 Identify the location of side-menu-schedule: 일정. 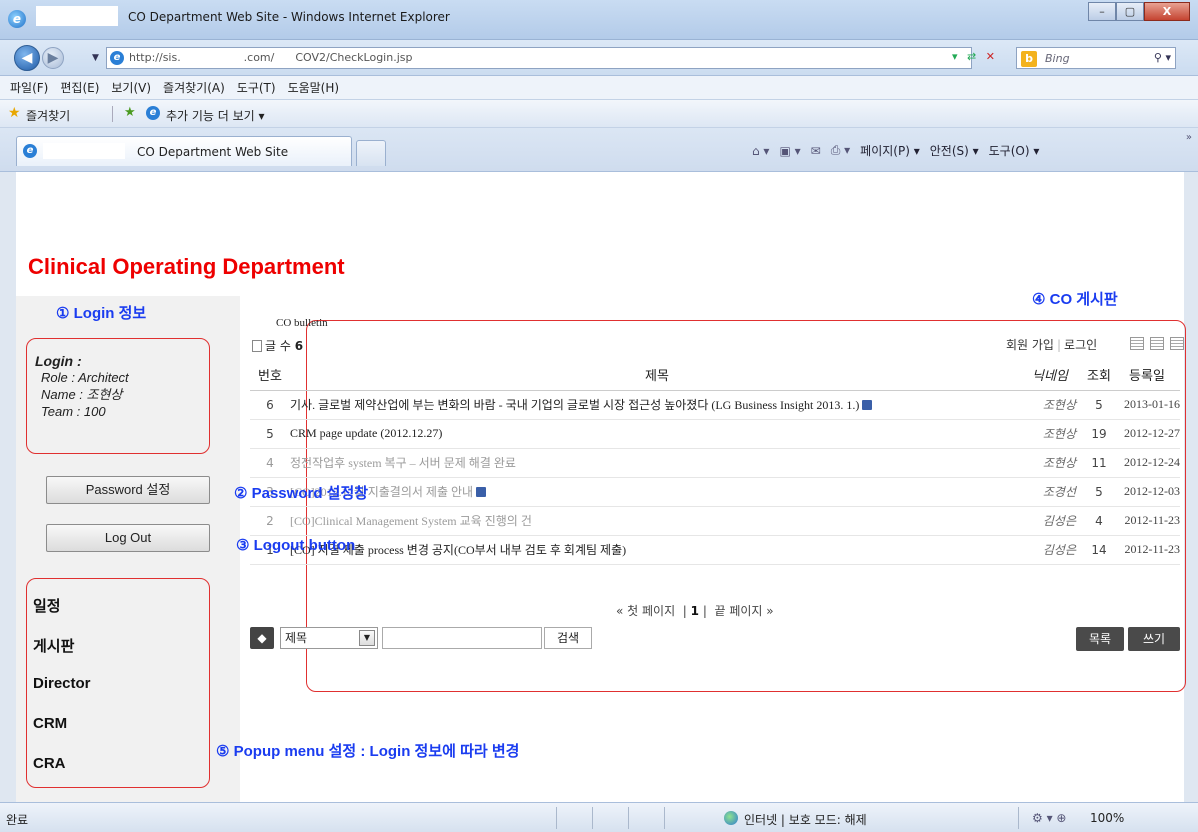
(121, 615).